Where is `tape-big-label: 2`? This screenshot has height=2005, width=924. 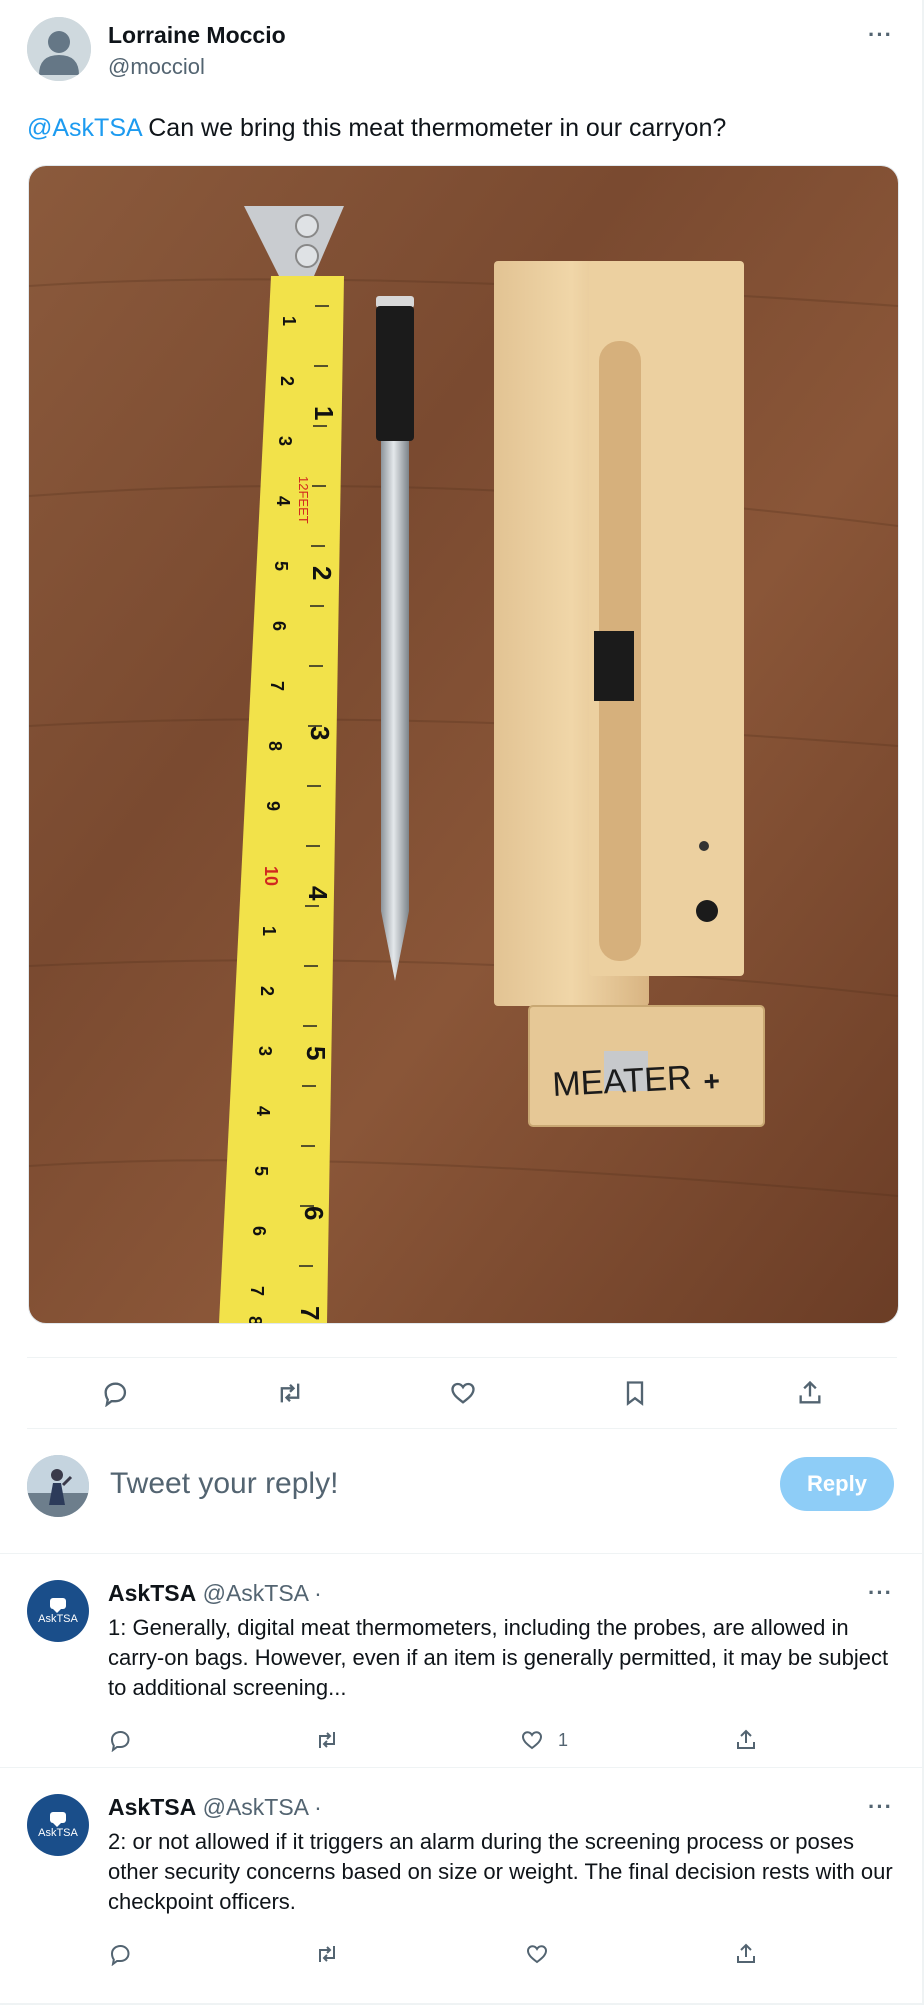
tape-big-label: 2 is located at coordinates (322, 573).